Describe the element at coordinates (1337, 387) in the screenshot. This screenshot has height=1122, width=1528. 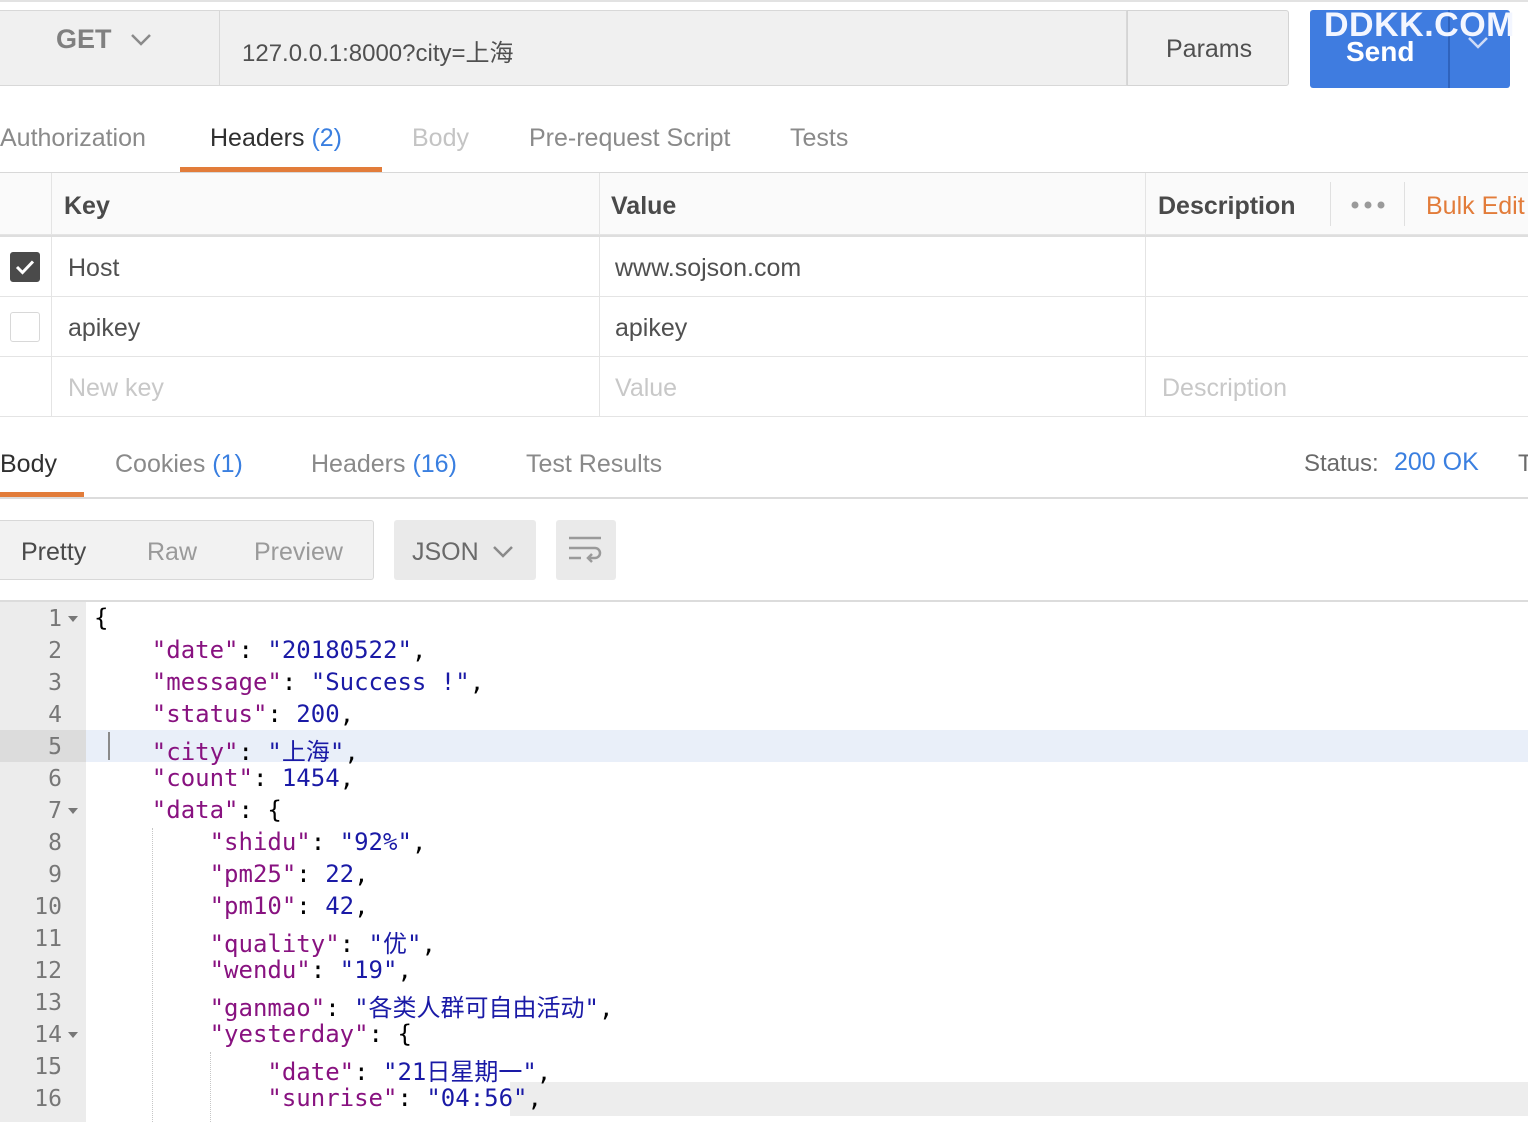
I see `new-description-input: Description` at that location.